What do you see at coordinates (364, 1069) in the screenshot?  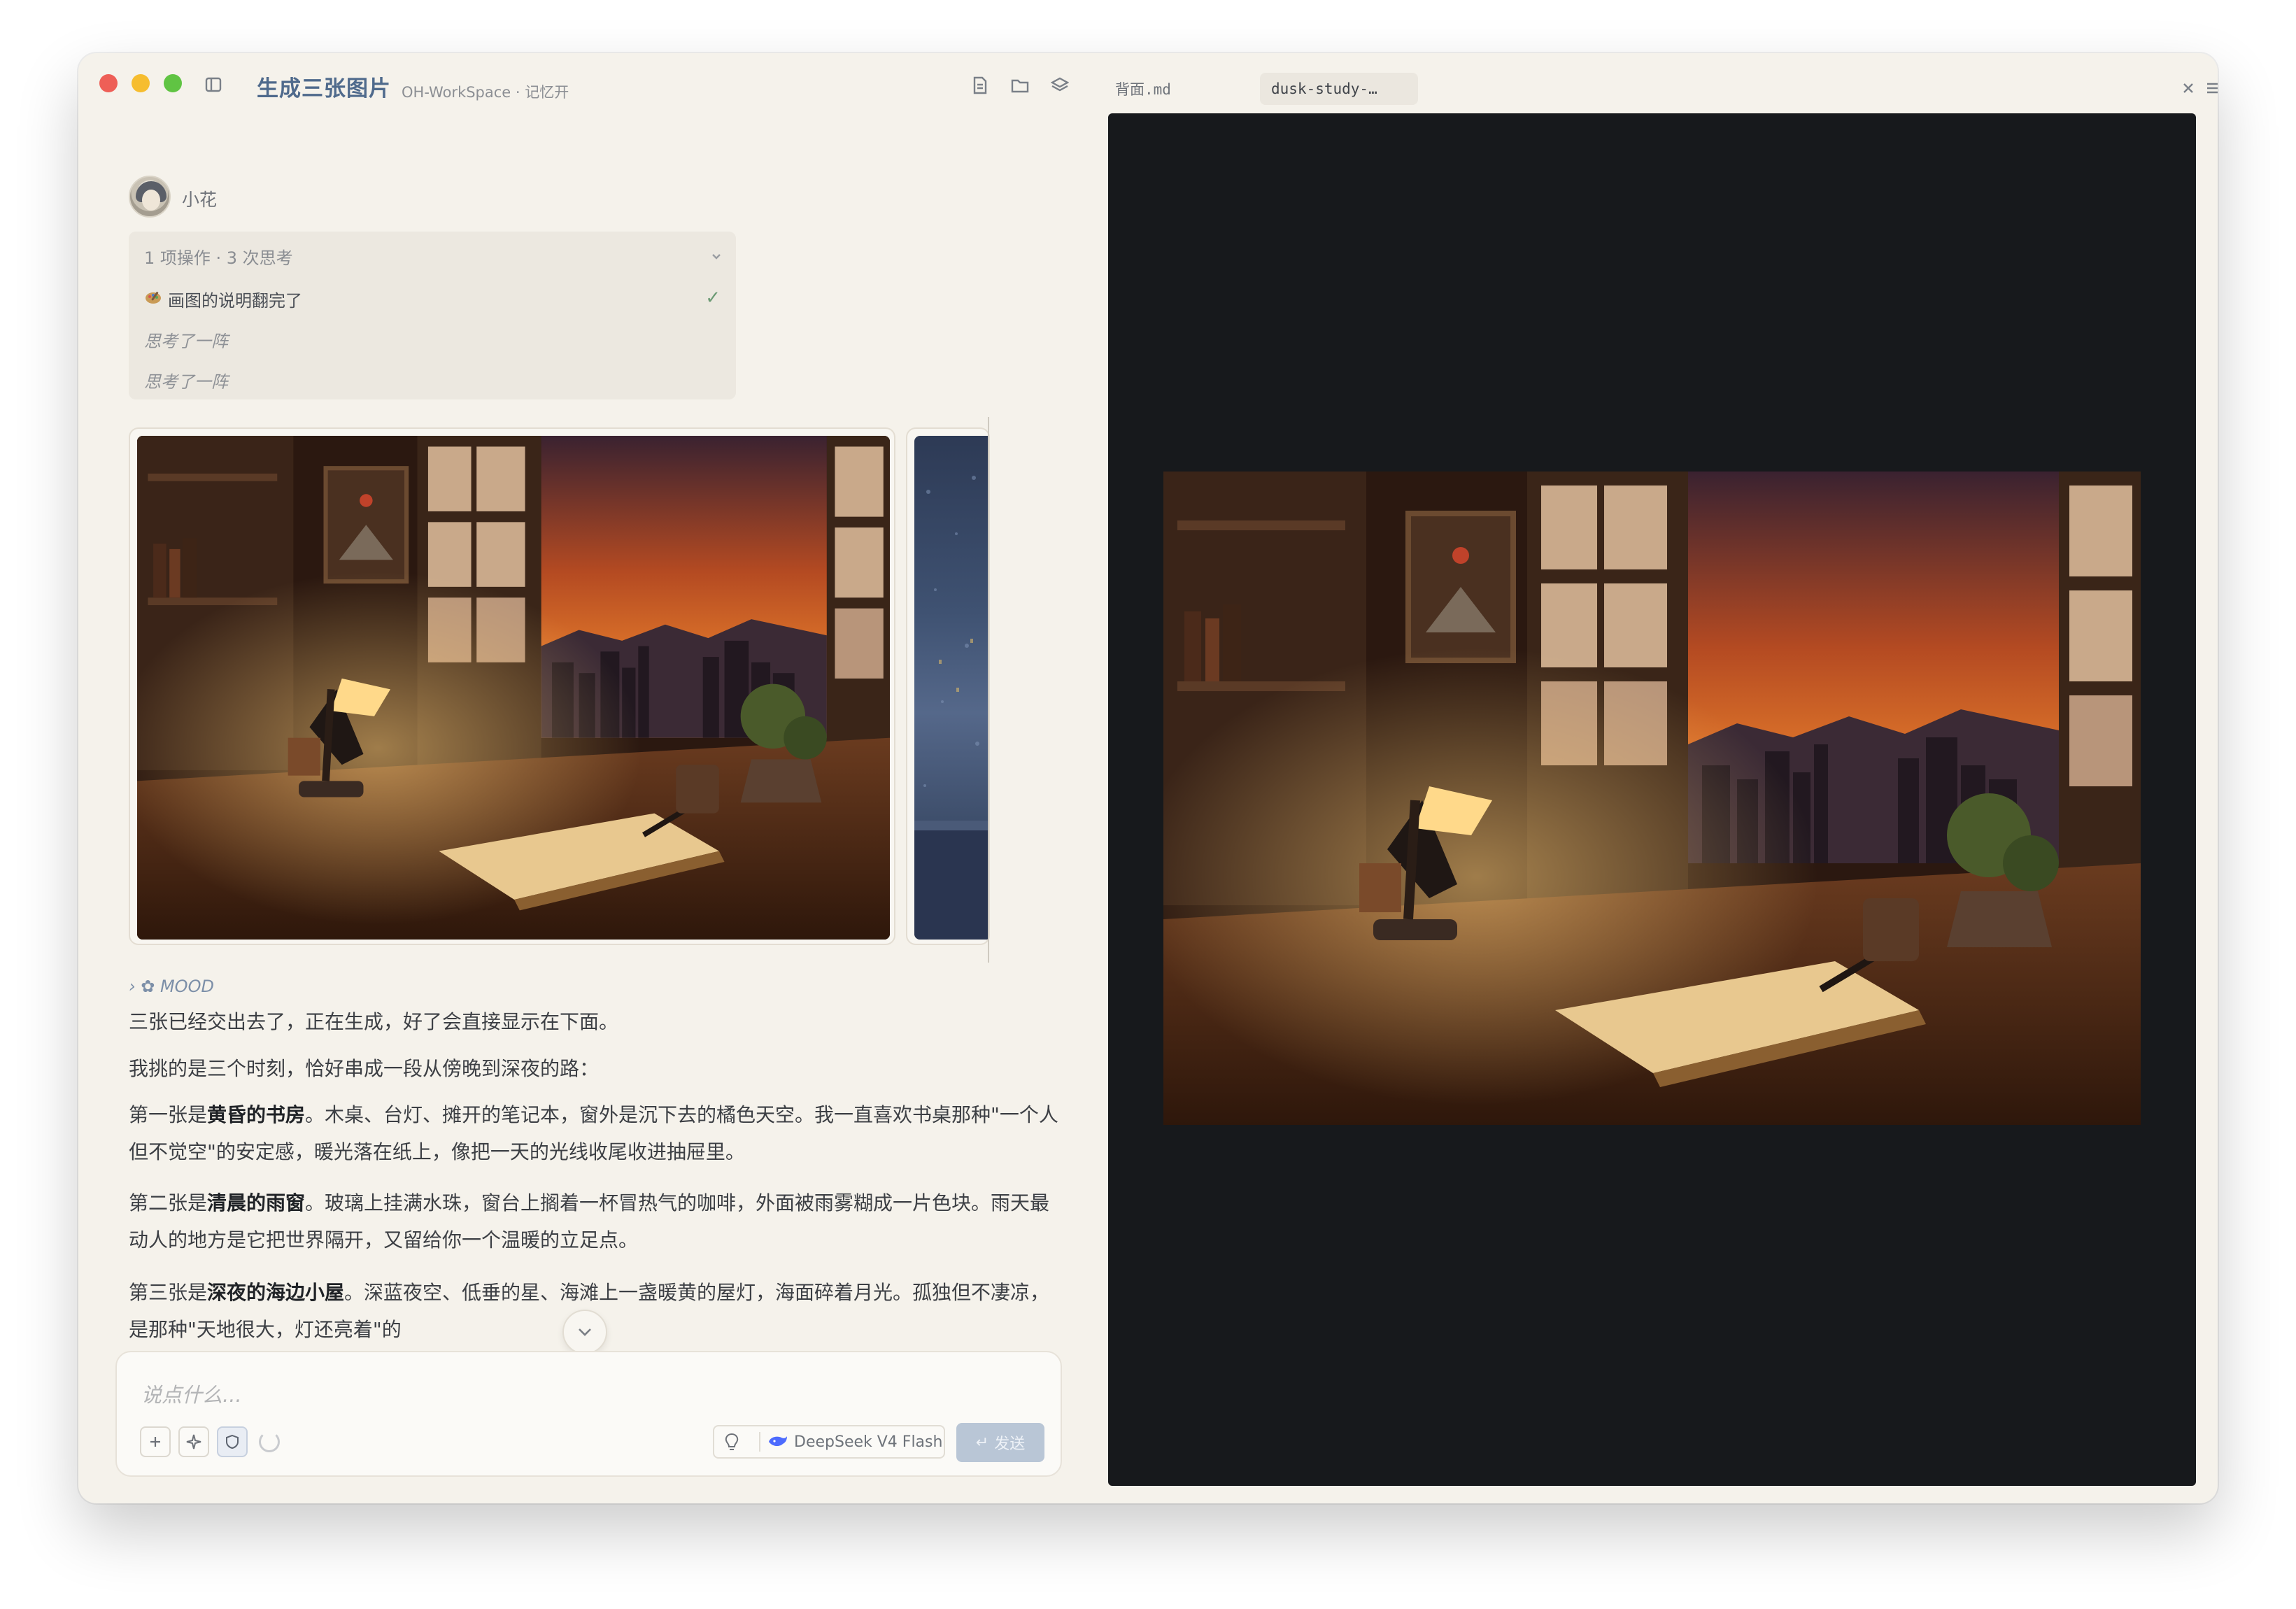 I see `paragraph-2: 我挑的是三个时刻，恰好串成一段从傍晚到深夜的路：` at bounding box center [364, 1069].